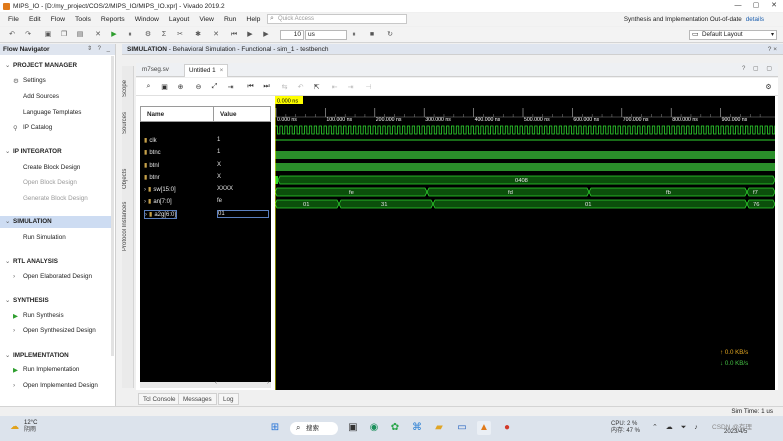  What do you see at coordinates (56, 65) in the screenshot?
I see `section-project-manager: ⌄ PROJECT MANAGER` at bounding box center [56, 65].